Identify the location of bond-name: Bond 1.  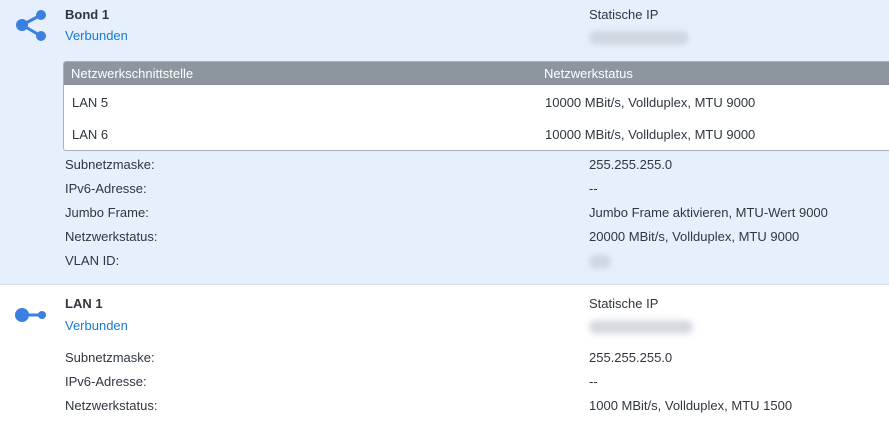
(87, 14).